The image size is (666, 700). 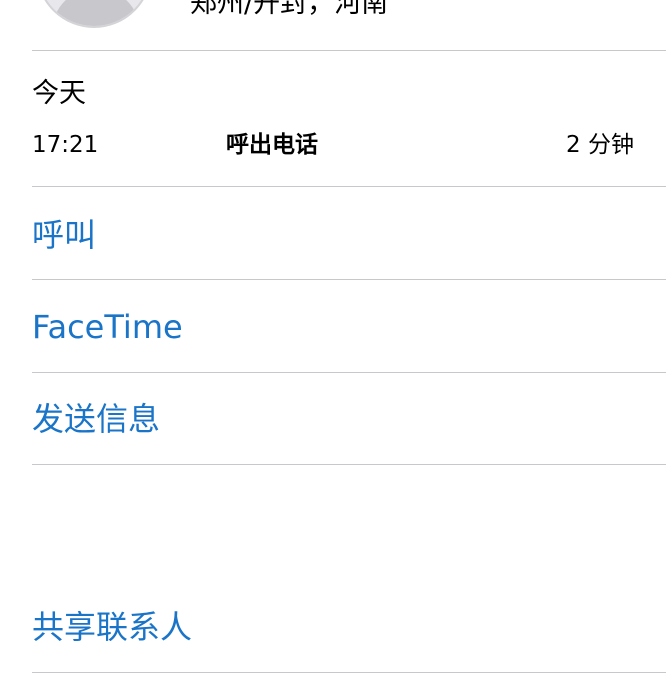 I want to click on contact-location: 郑州/开封，河南, so click(x=289, y=9).